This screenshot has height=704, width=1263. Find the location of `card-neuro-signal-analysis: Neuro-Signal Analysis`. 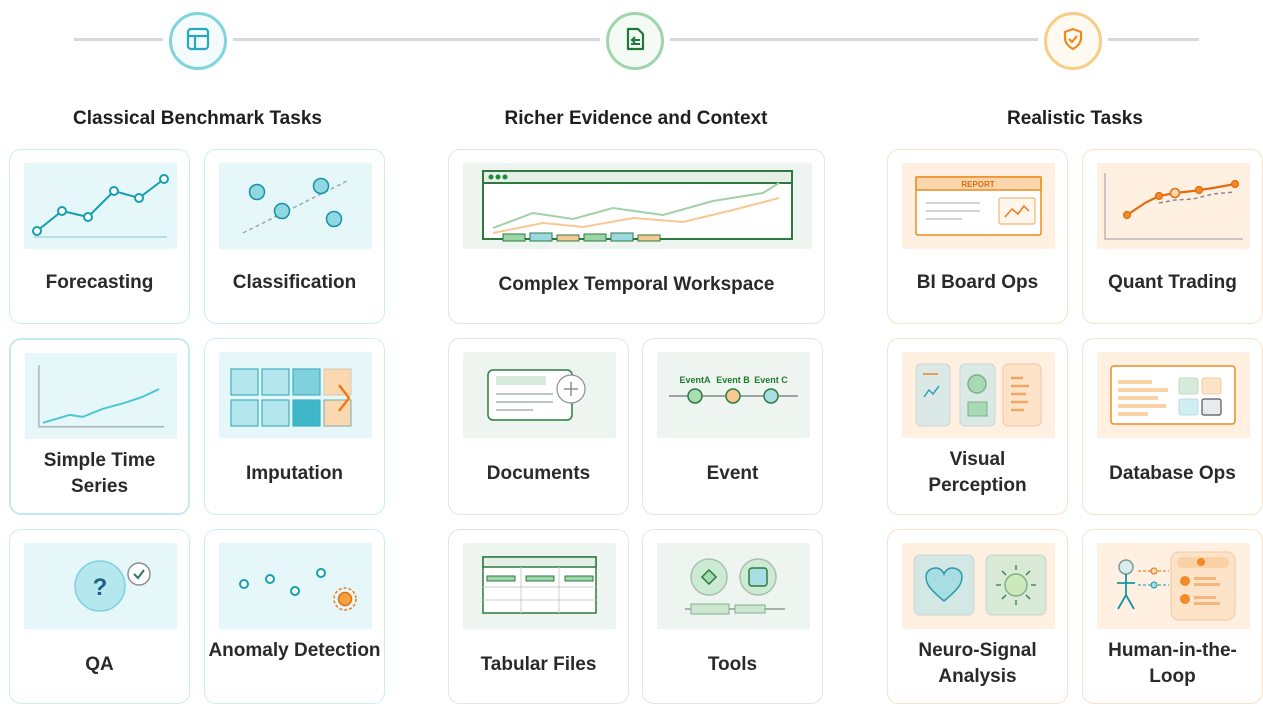

card-neuro-signal-analysis: Neuro-Signal Analysis is located at coordinates (977, 616).